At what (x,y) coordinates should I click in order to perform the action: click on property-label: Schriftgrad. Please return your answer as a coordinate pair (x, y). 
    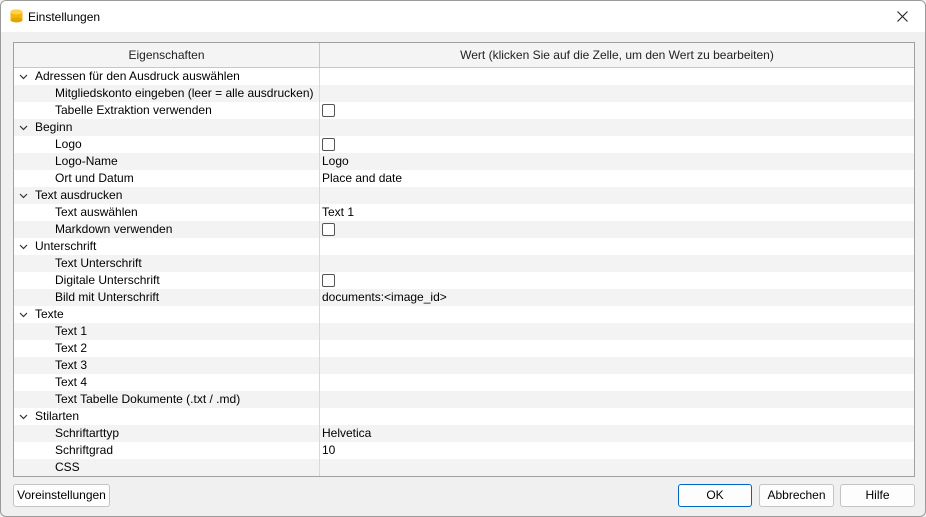
    Looking at the image, I should click on (84, 450).